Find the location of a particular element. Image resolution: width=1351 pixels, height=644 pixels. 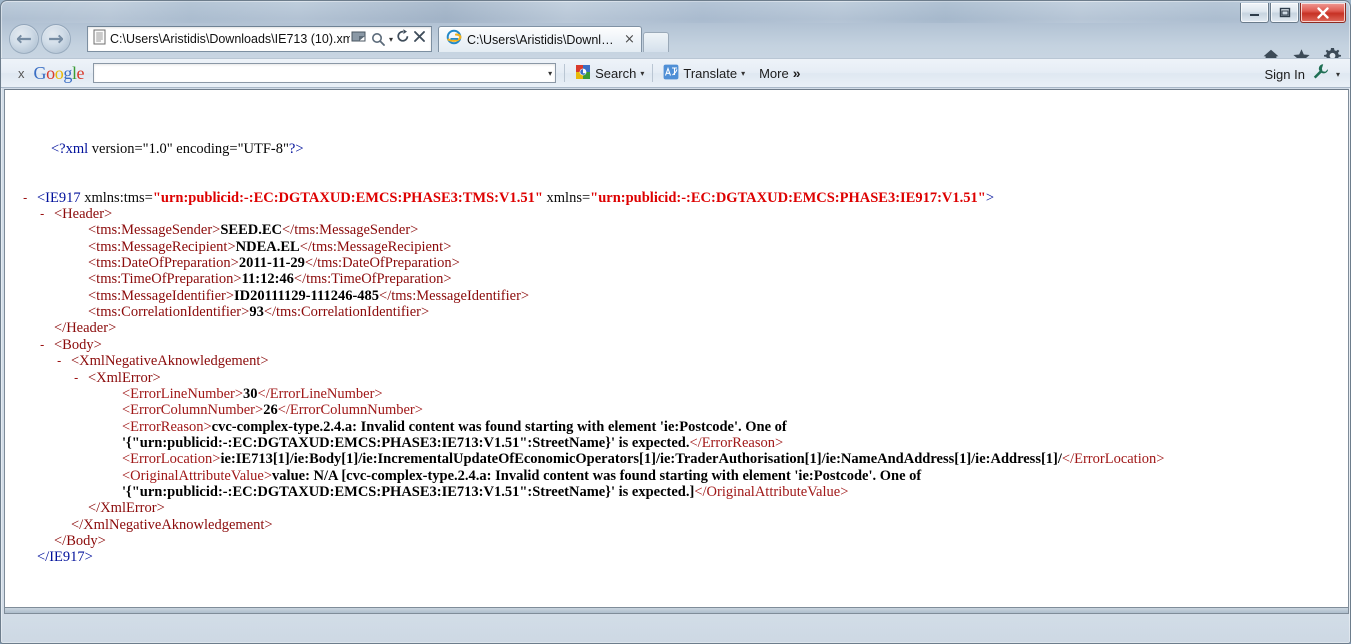

xml-line: </IE917> is located at coordinates (683, 557).